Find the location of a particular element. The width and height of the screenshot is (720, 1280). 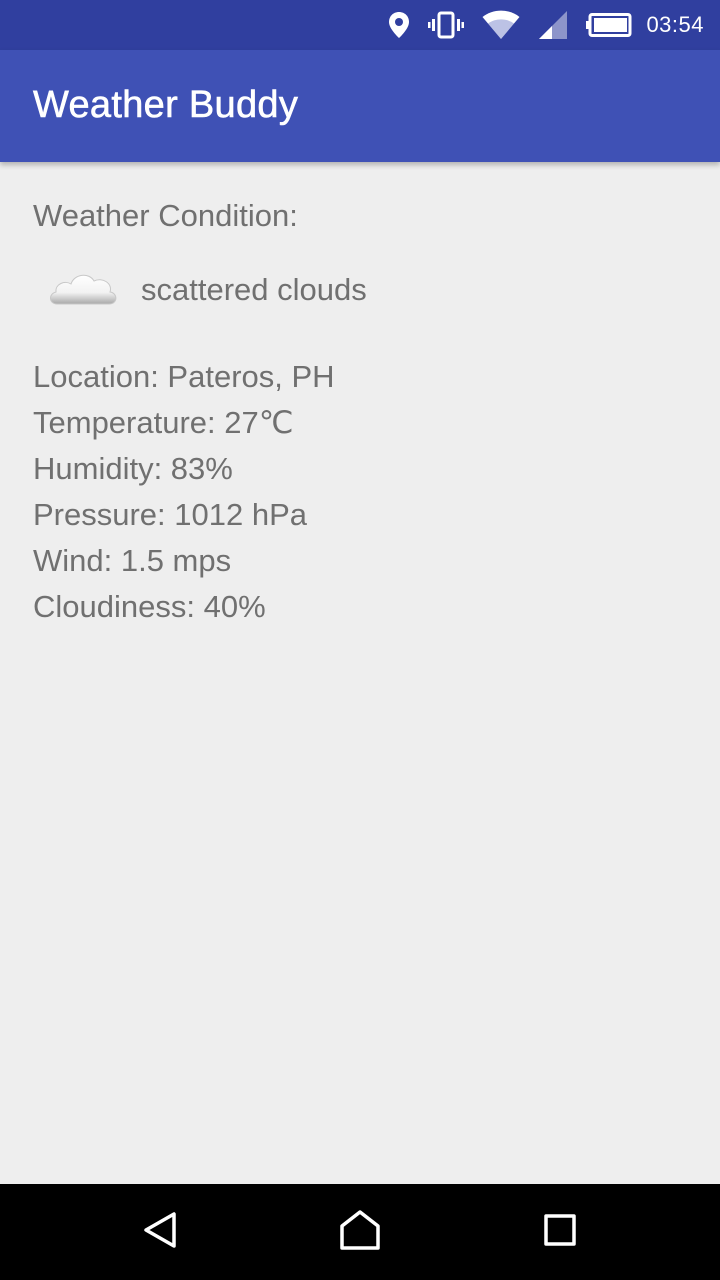

recents-button is located at coordinates (560, 1232).